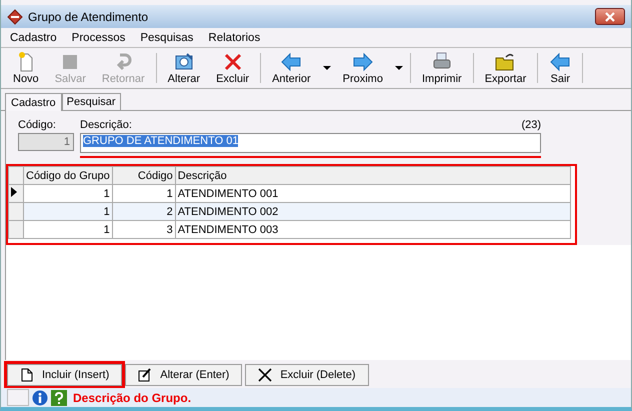  What do you see at coordinates (26, 68) in the screenshot?
I see `toolbar-button: Novo` at bounding box center [26, 68].